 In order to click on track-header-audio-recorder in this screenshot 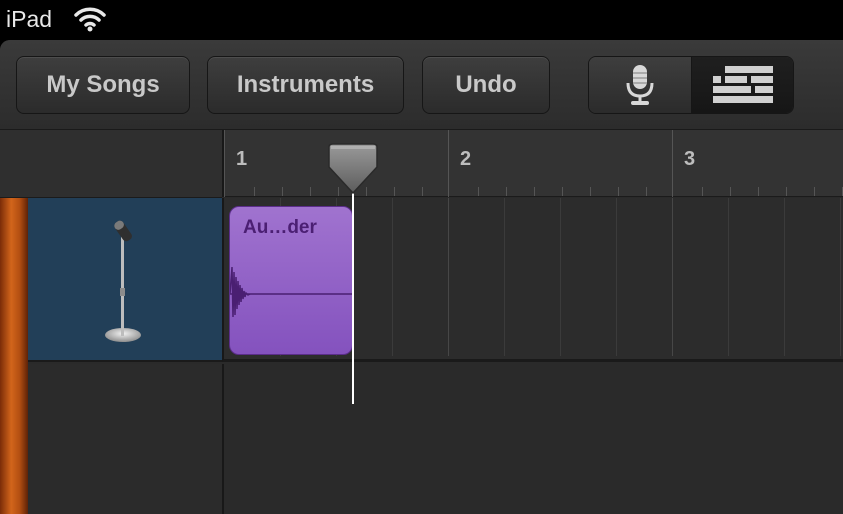, I will do `click(125, 280)`.